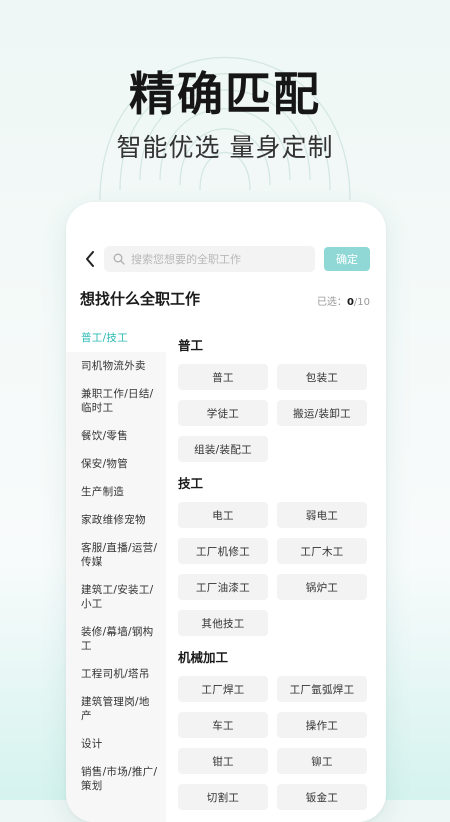 This screenshot has height=822, width=450. I want to click on category-item: 客服/直播/运营/传媒, so click(116, 555).